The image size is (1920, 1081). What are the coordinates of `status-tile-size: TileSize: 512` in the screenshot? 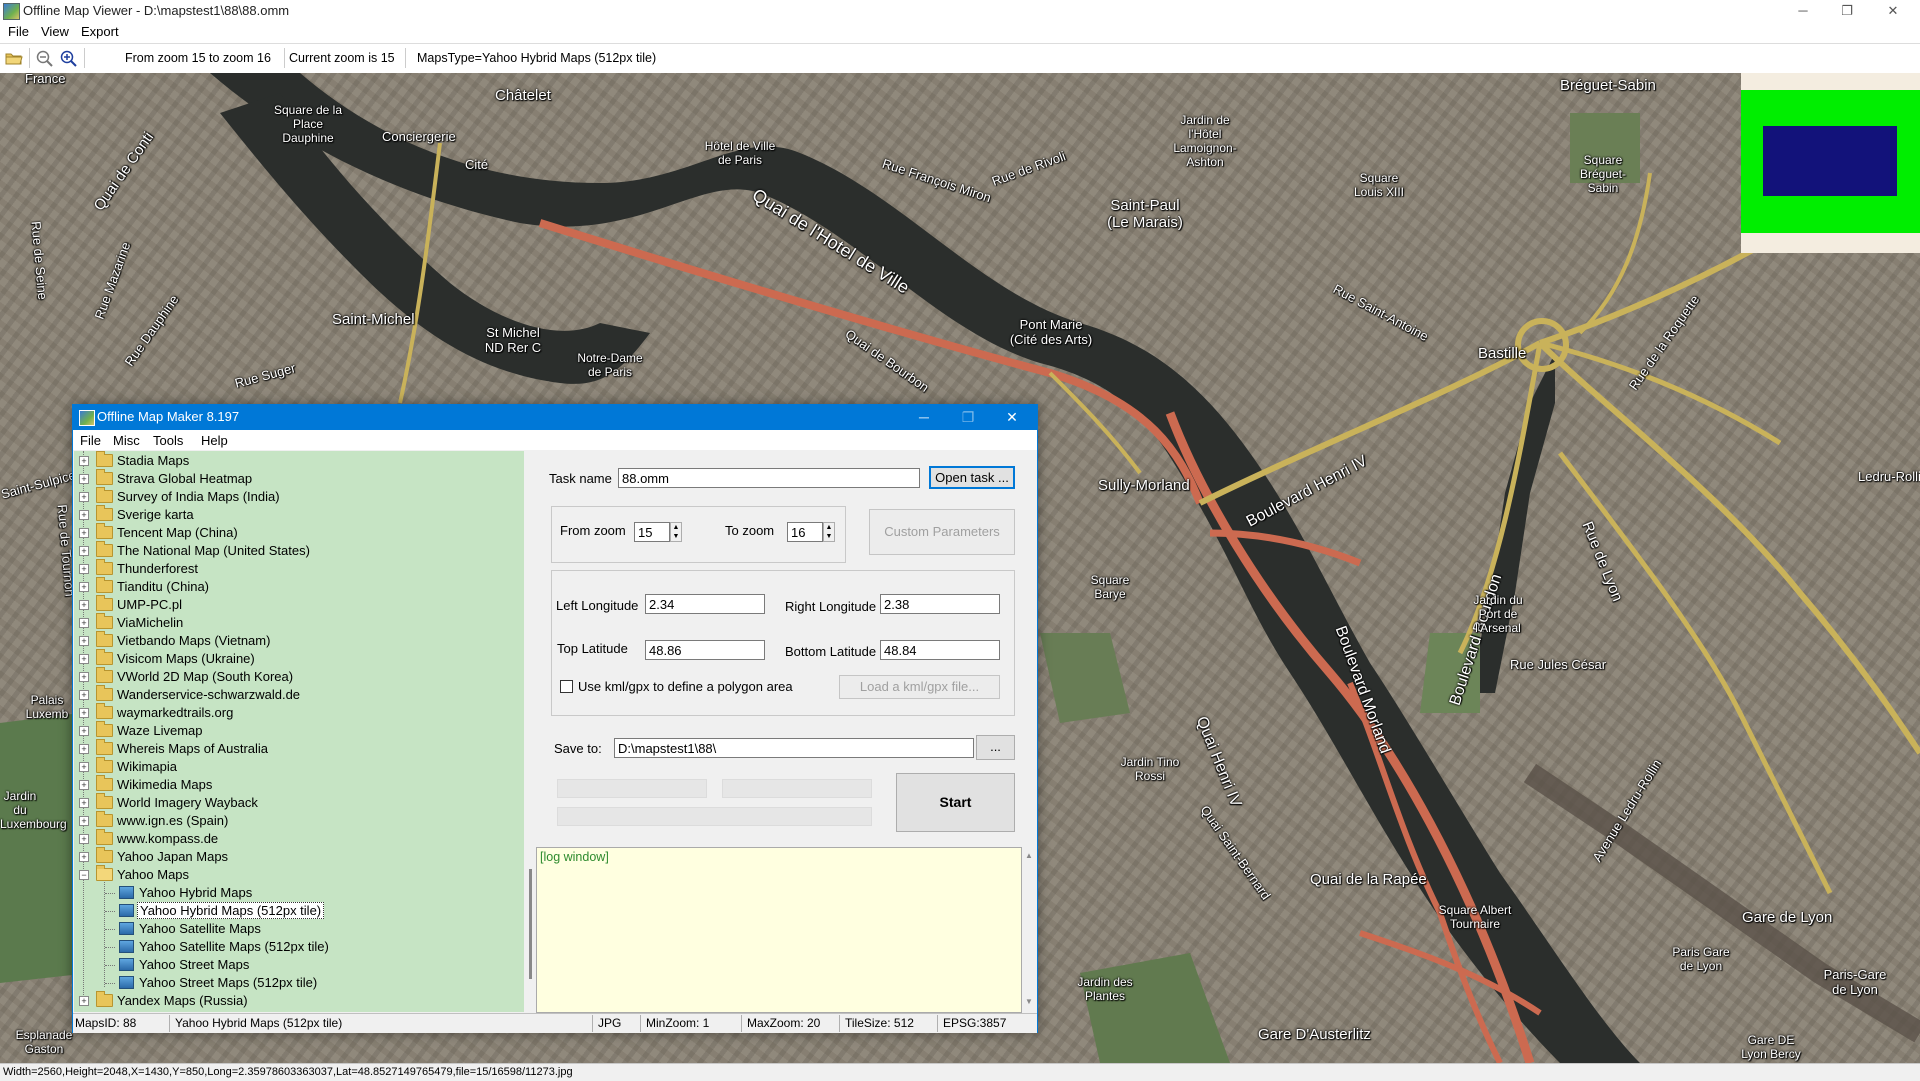 It's located at (879, 1023).